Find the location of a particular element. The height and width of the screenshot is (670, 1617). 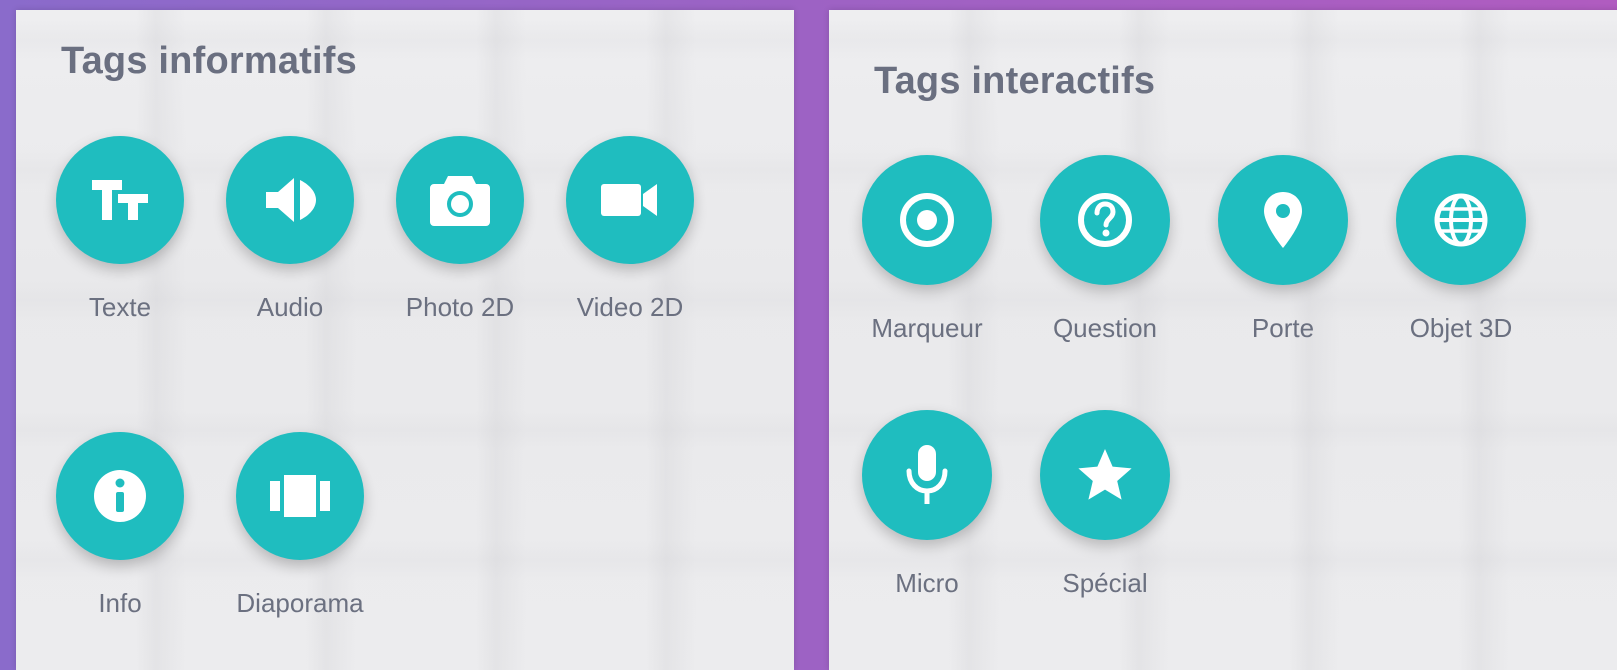

info-icon is located at coordinates (120, 496).